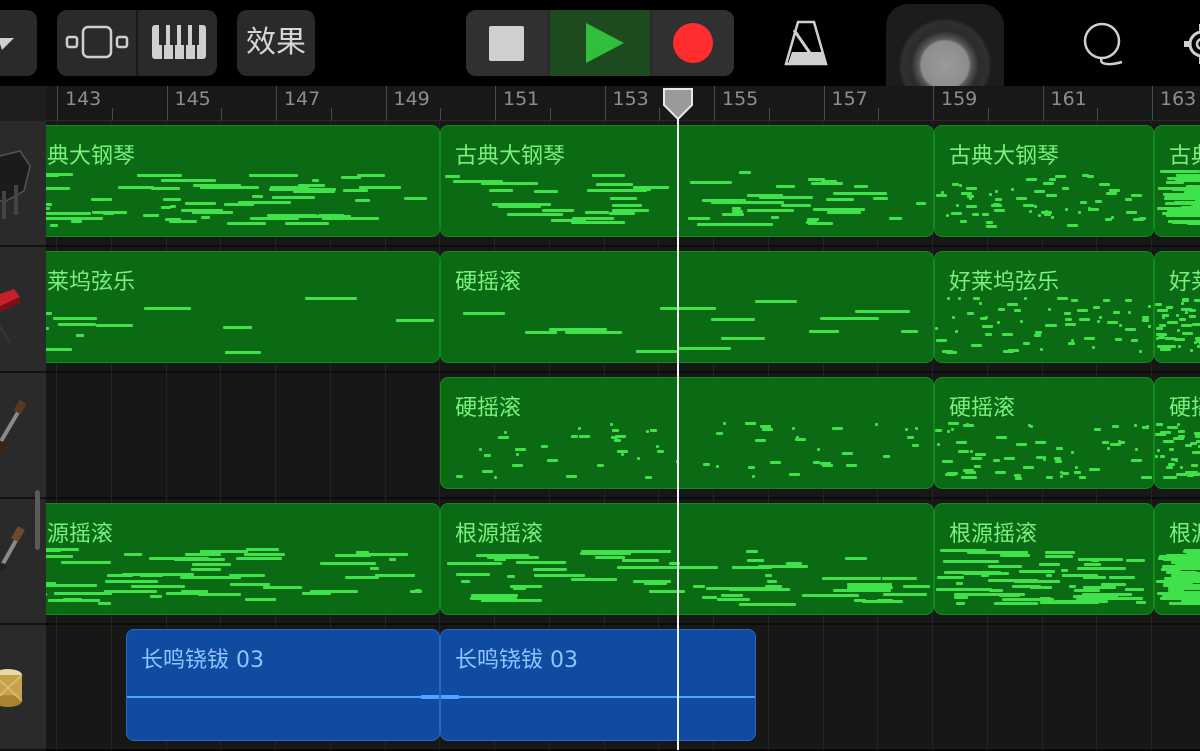 The height and width of the screenshot is (751, 1200). I want to click on gear-icon, so click(1190, 44).